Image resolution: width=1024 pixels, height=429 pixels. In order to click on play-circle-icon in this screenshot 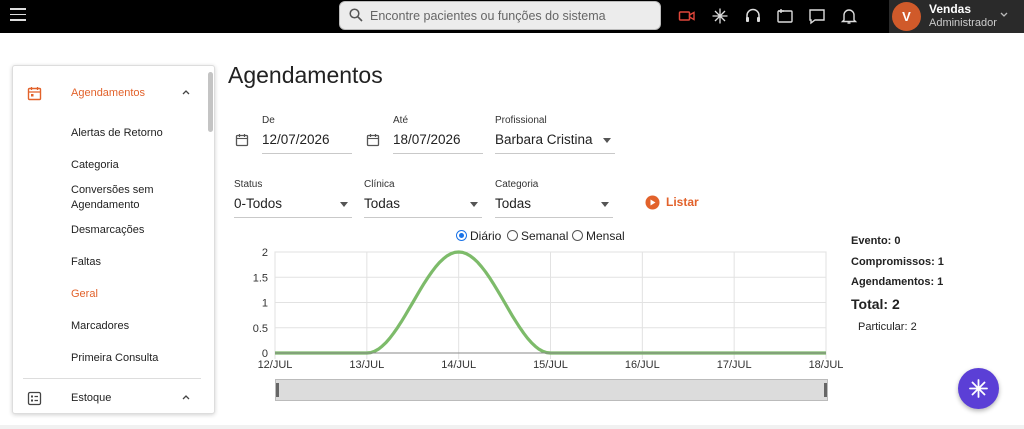, I will do `click(652, 202)`.